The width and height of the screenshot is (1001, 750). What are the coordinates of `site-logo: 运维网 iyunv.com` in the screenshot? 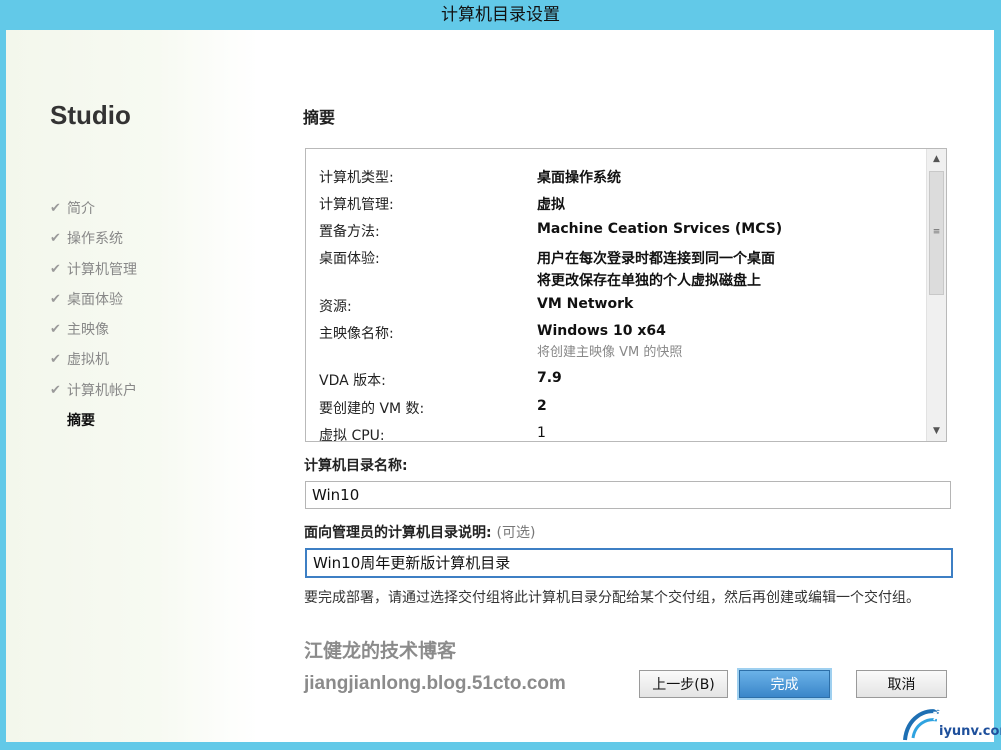 It's located at (950, 723).